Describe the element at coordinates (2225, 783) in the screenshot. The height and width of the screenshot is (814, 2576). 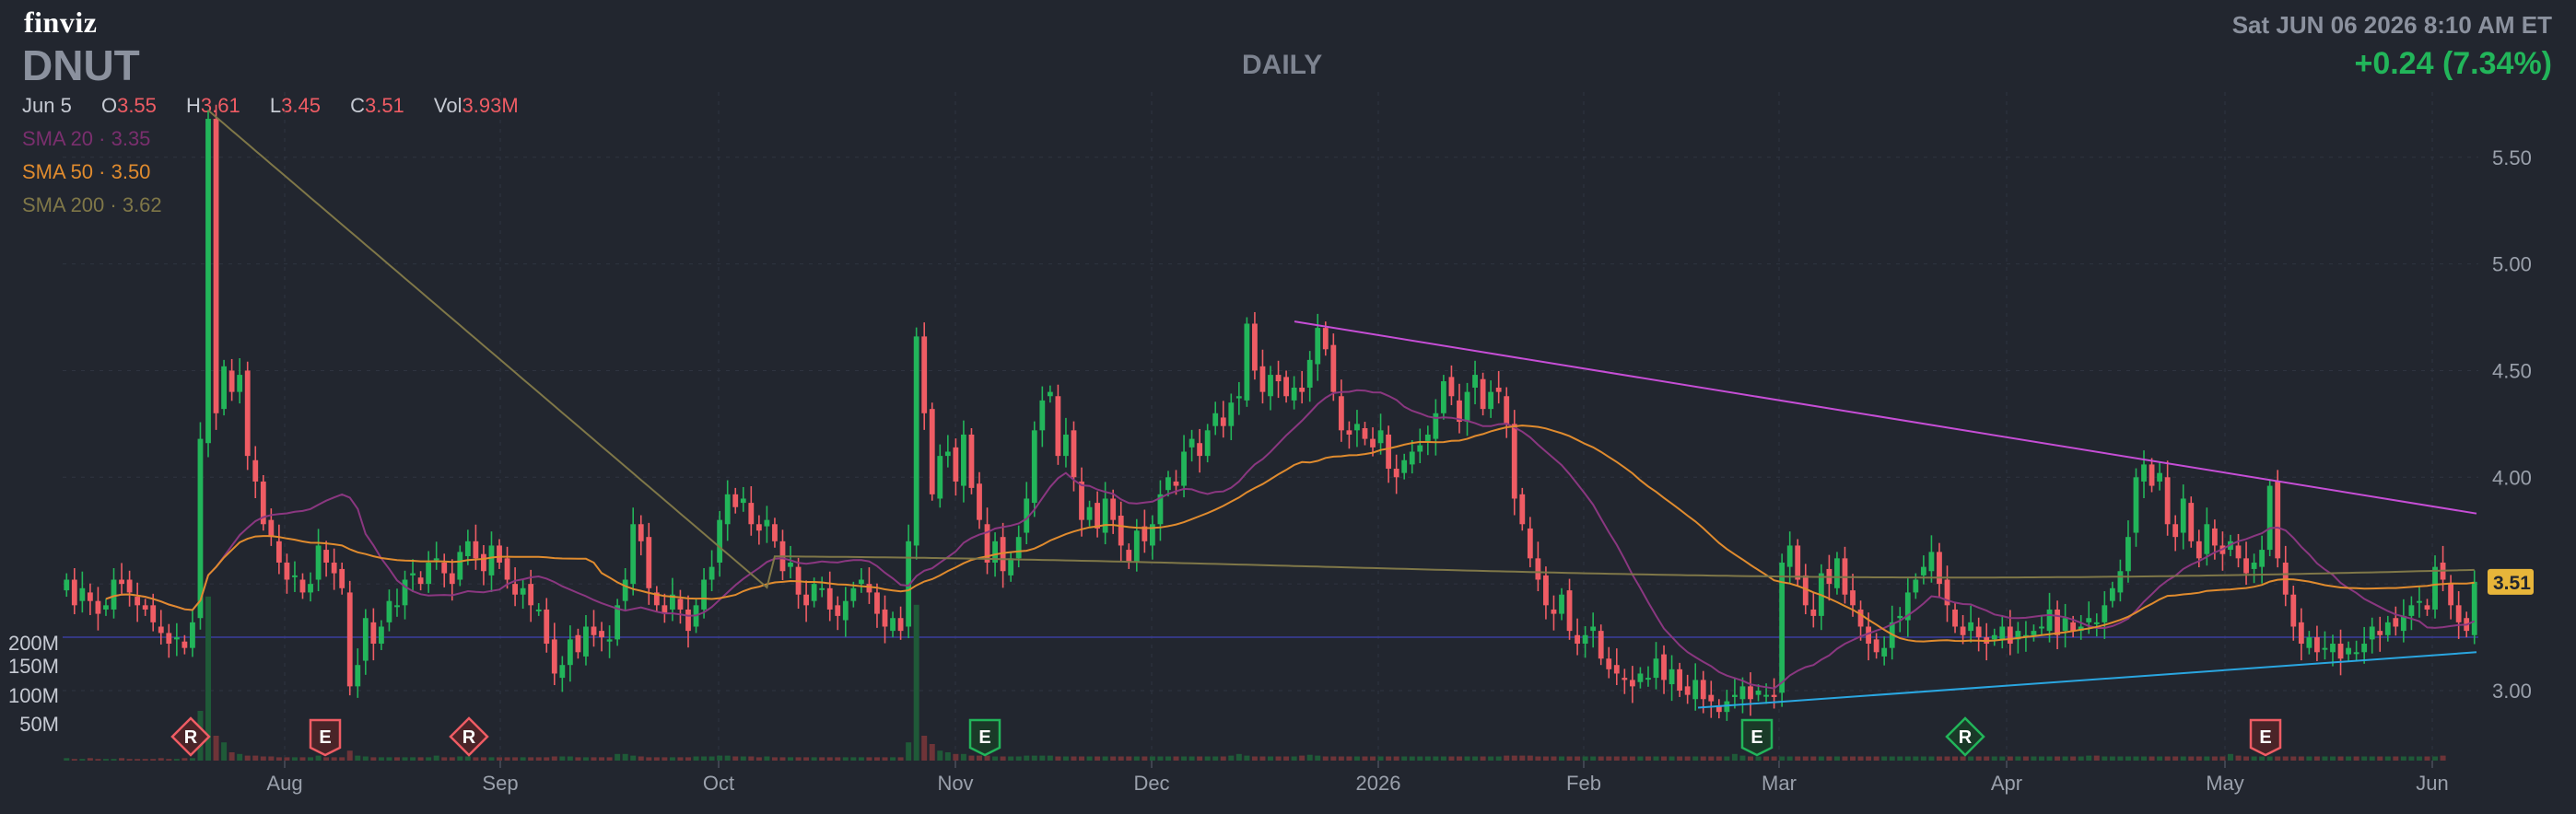
I see `x-tick-label: May` at that location.